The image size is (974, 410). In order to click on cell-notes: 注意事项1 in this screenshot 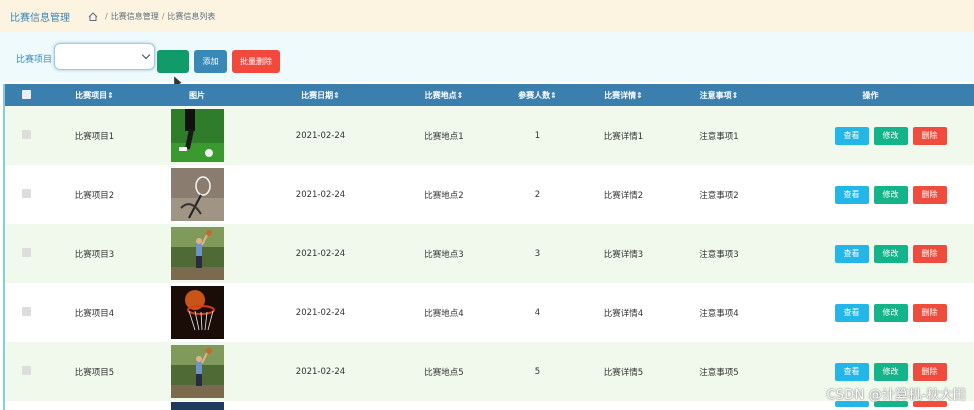, I will do `click(719, 136)`.